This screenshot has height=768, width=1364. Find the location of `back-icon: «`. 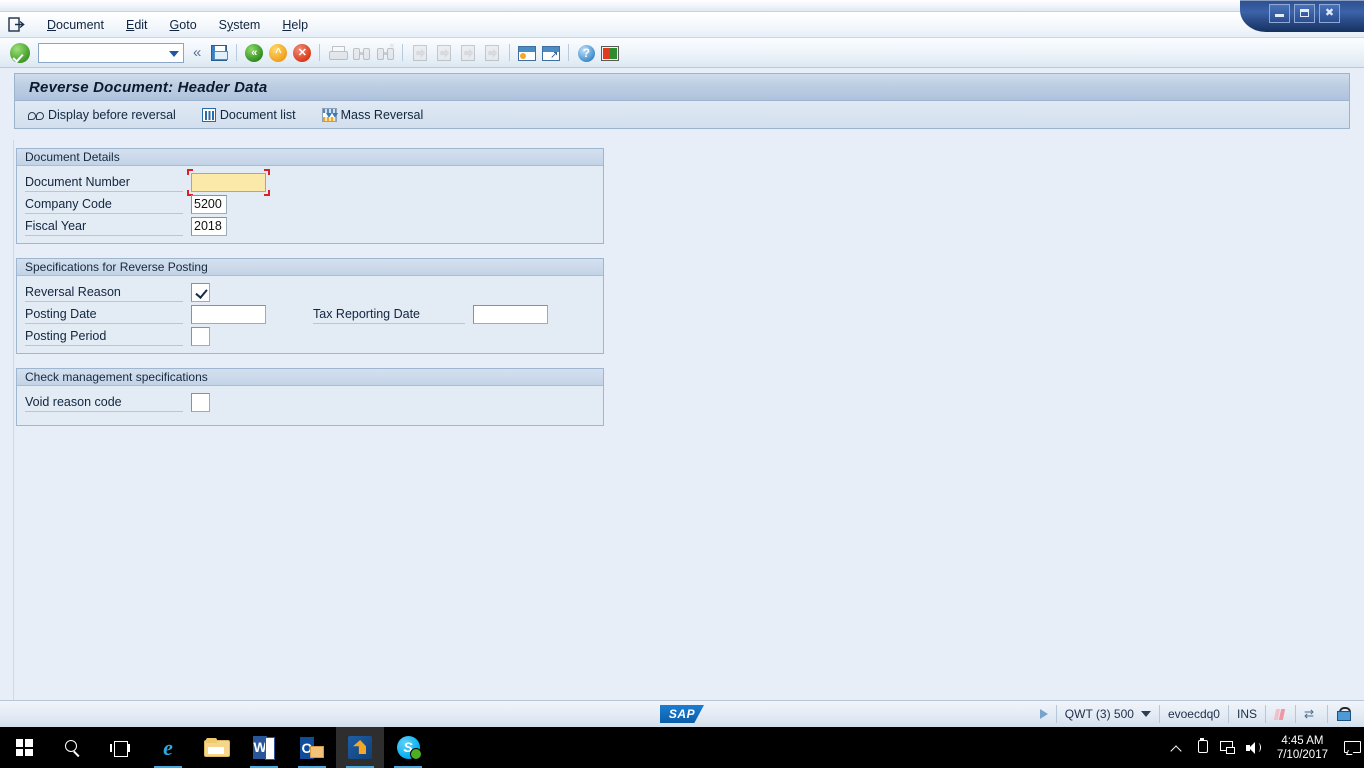

back-icon: « is located at coordinates (254, 53).